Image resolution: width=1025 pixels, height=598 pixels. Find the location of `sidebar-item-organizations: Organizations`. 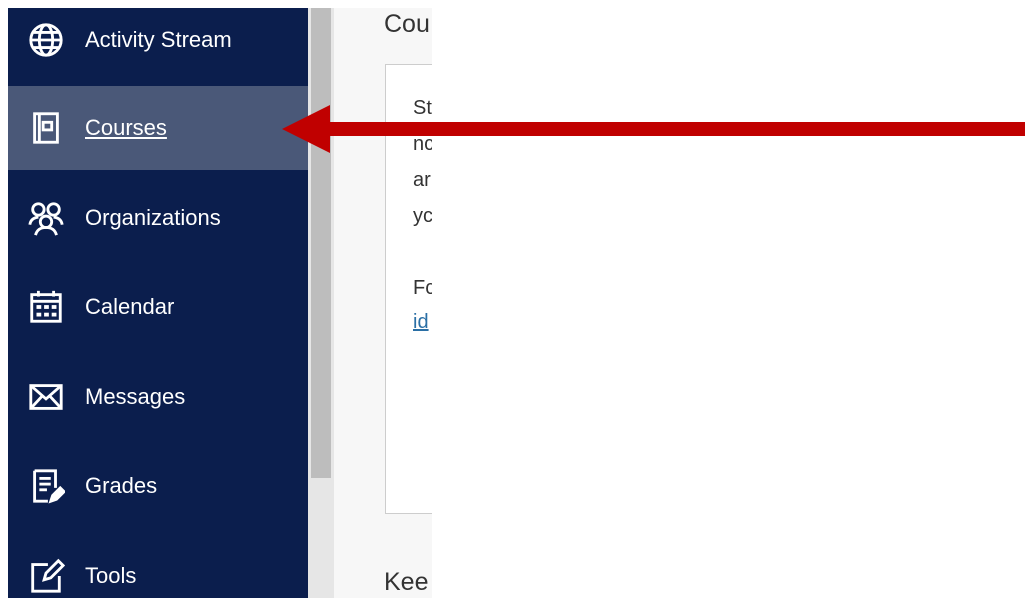

sidebar-item-organizations: Organizations is located at coordinates (158, 218).